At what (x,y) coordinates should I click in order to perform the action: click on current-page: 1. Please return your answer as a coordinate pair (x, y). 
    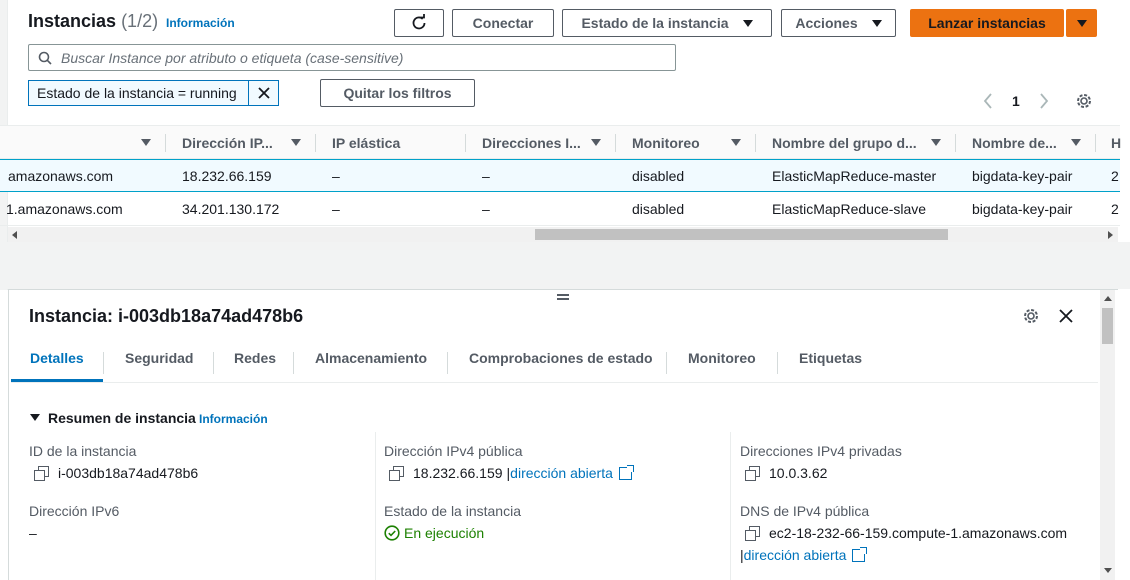
    Looking at the image, I should click on (1016, 101).